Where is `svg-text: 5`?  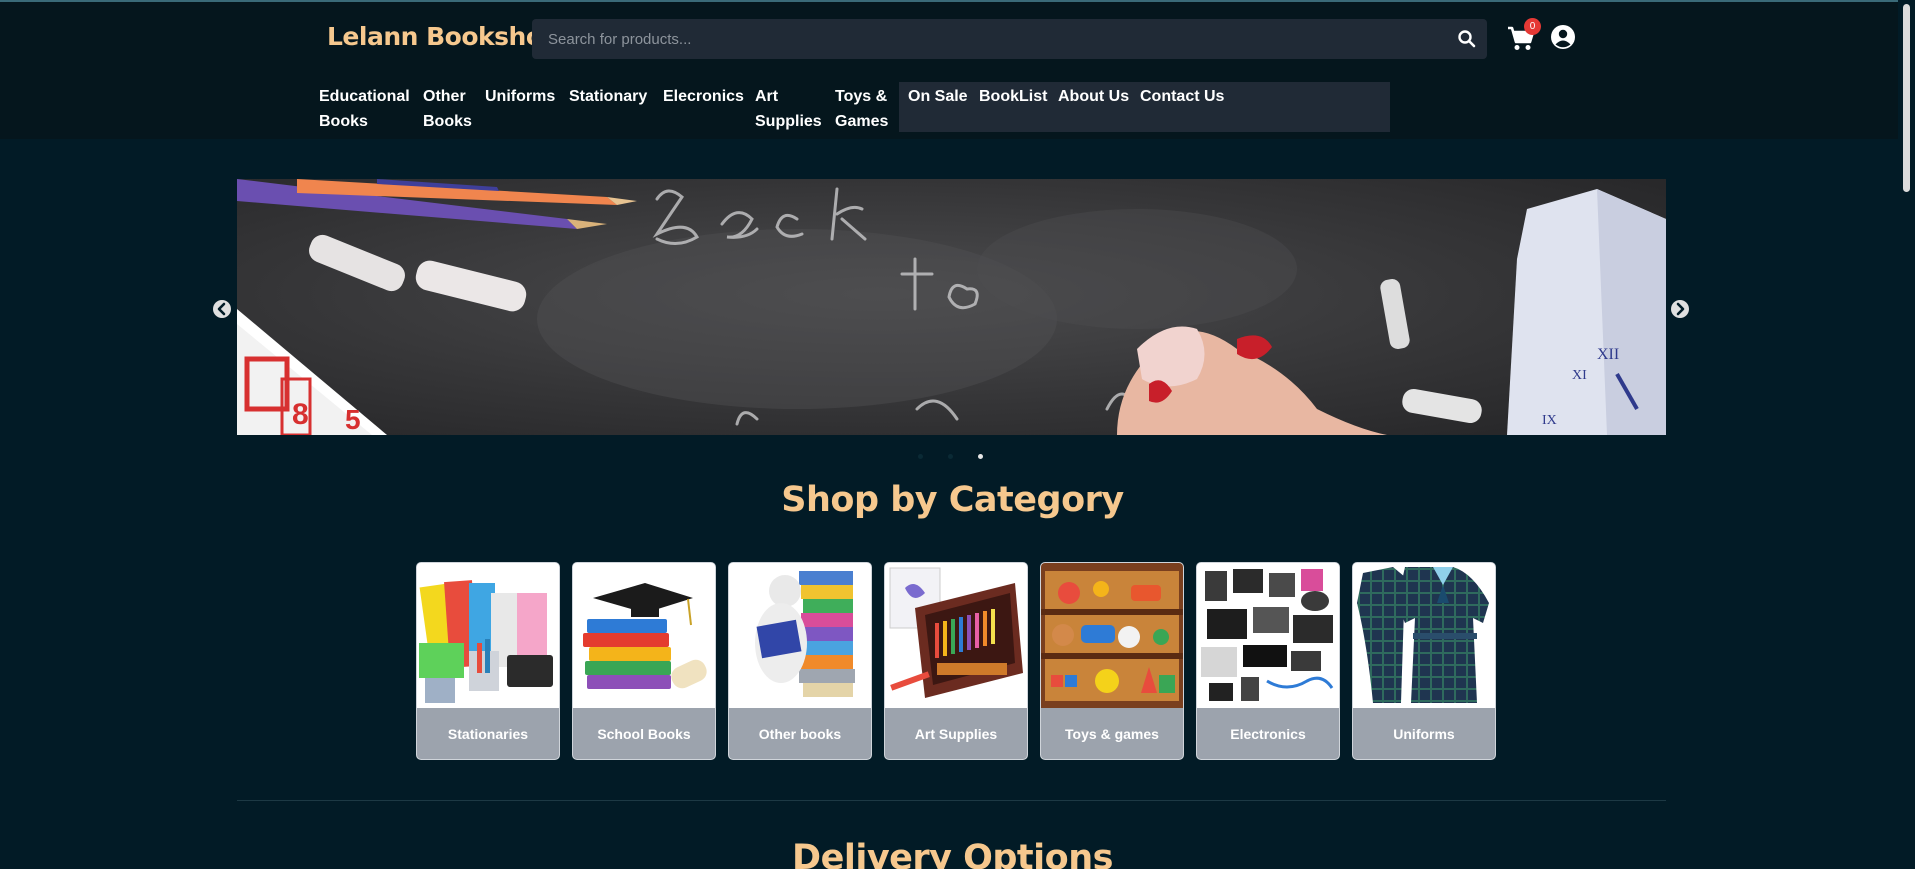 svg-text: 5 is located at coordinates (353, 419).